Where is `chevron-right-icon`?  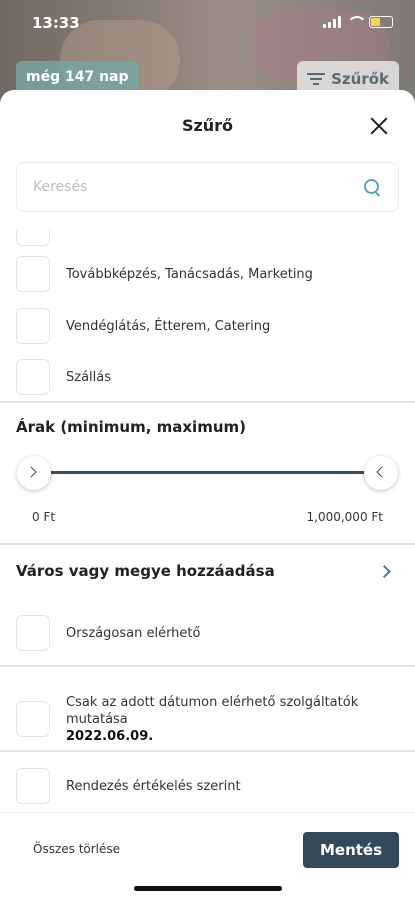 chevron-right-icon is located at coordinates (31, 472).